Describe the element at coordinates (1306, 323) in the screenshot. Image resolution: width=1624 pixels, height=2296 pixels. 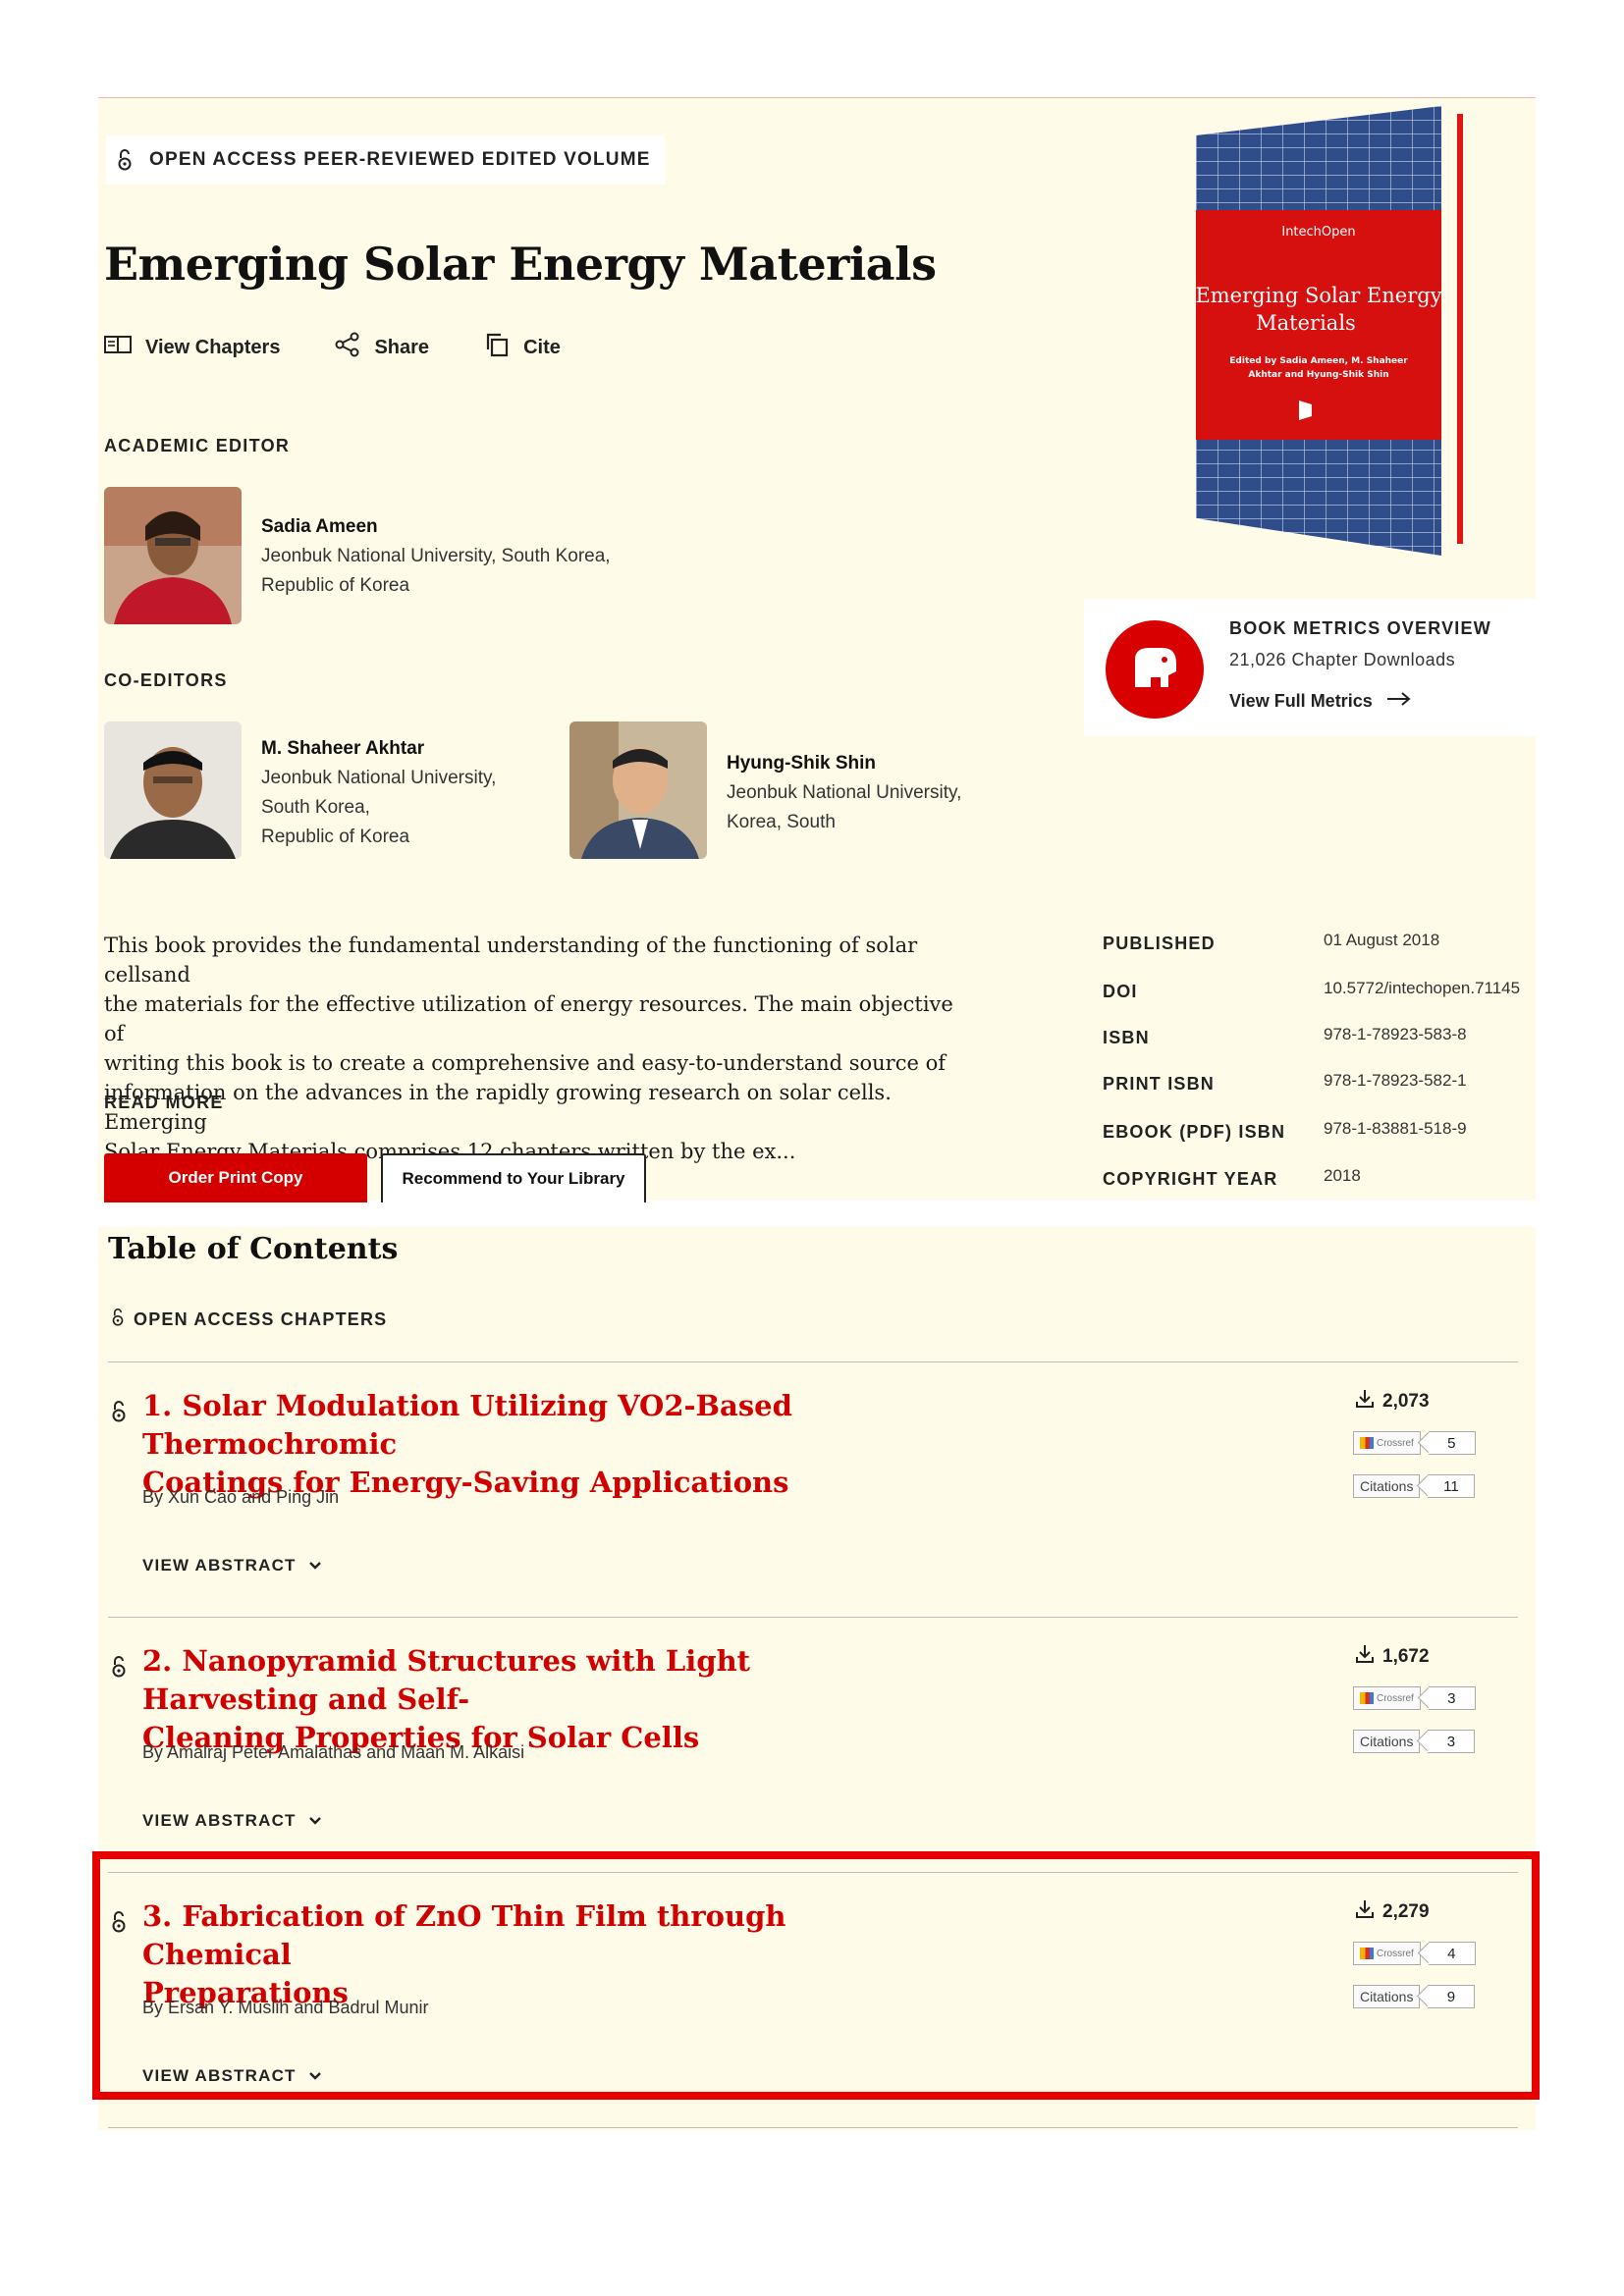
I see `cover-title-line: Materials` at that location.